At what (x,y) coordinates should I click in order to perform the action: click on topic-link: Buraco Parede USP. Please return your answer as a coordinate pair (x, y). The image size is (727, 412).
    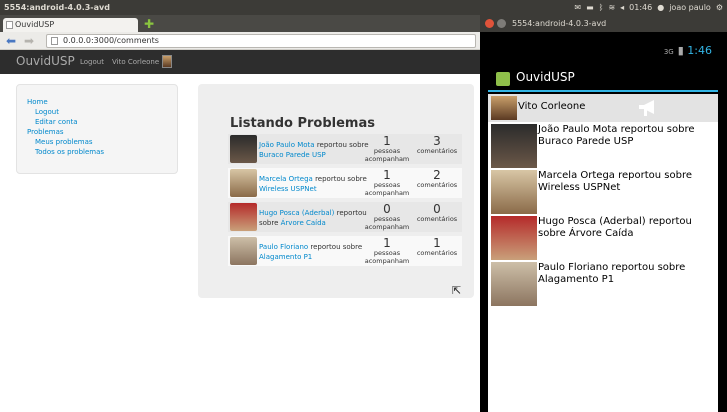
    Looking at the image, I should click on (292, 155).